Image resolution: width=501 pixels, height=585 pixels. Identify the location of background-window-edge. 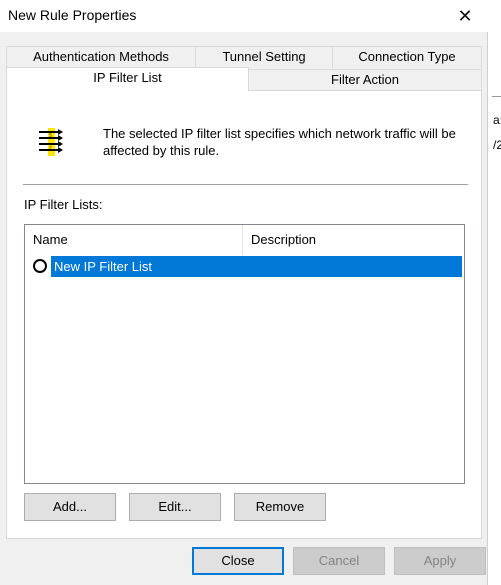
(496, 96).